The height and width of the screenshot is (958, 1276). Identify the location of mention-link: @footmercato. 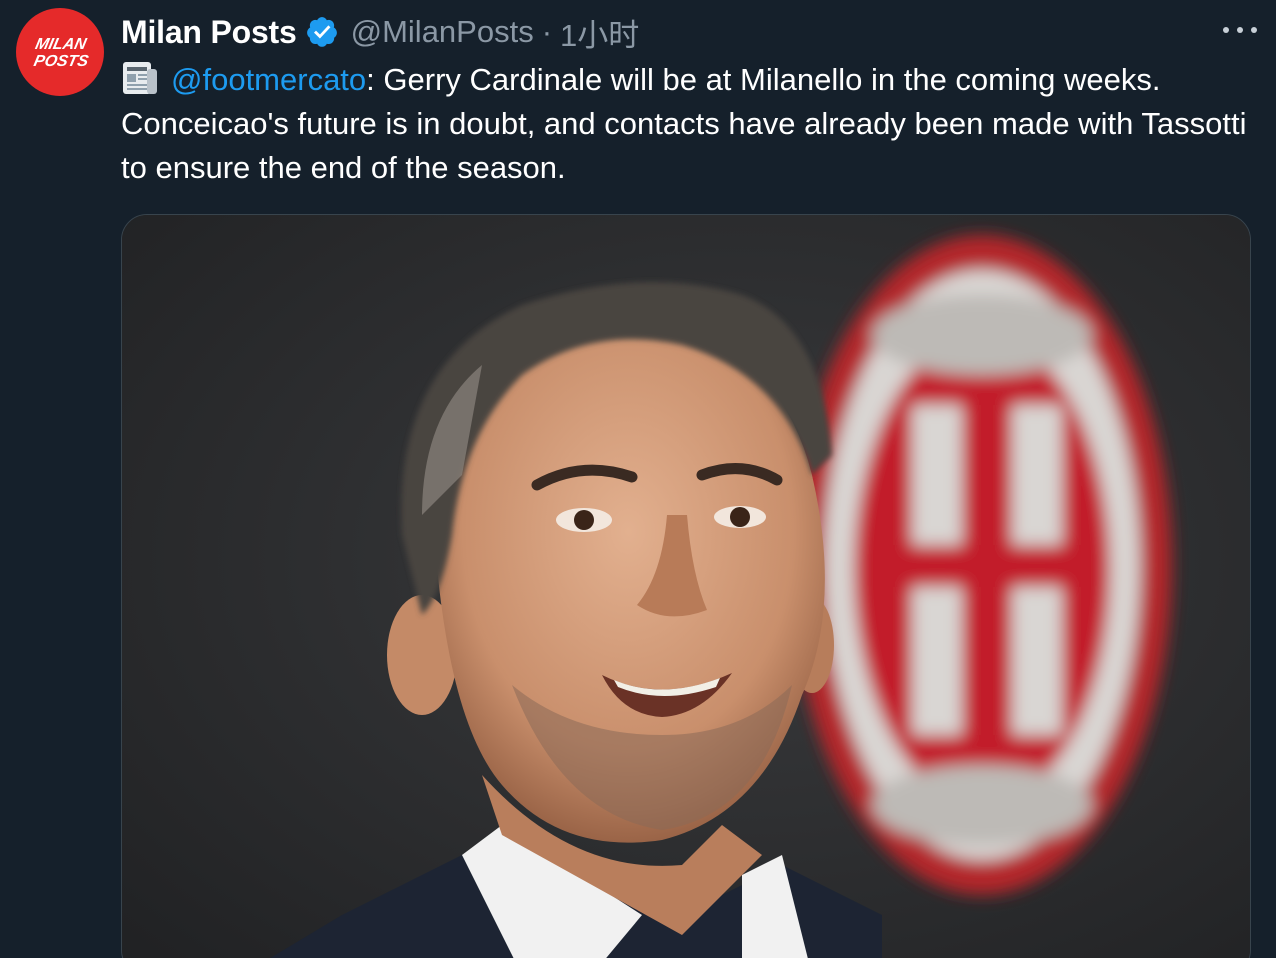
(268, 79).